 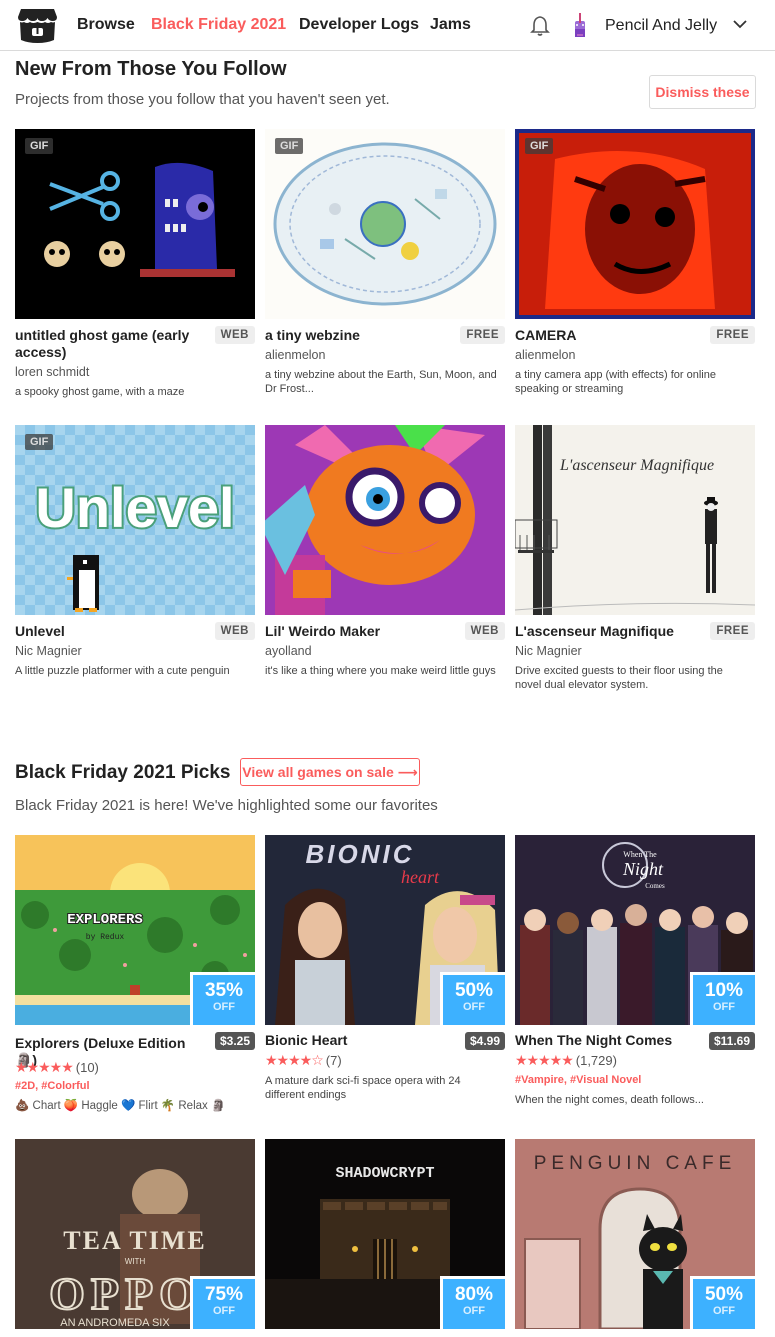 What do you see at coordinates (333, 1060) in the screenshot?
I see `rating-count: (7)` at bounding box center [333, 1060].